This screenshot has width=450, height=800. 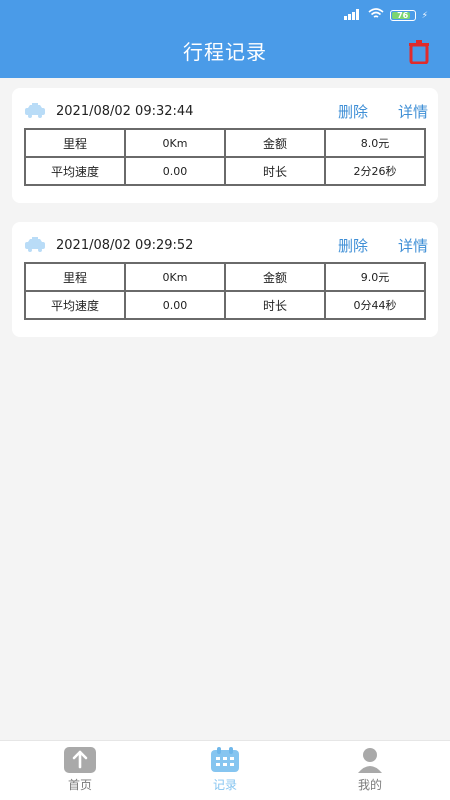 What do you see at coordinates (80, 760) in the screenshot?
I see `upload-icon` at bounding box center [80, 760].